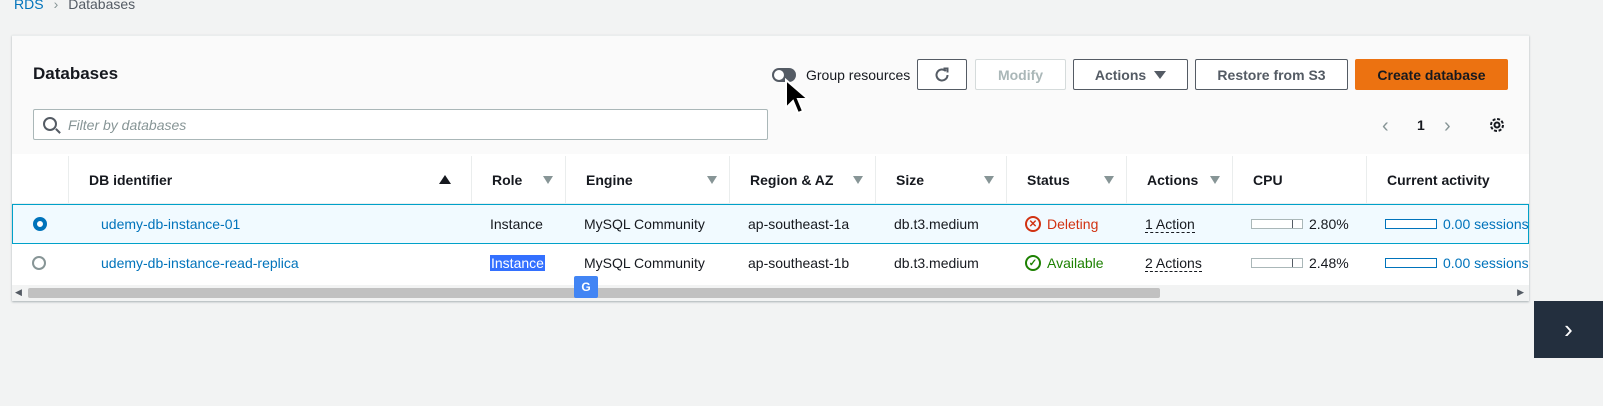 The image size is (1603, 406). What do you see at coordinates (1271, 74) in the screenshot?
I see `restore-from-s3-button: Restore from S3` at bounding box center [1271, 74].